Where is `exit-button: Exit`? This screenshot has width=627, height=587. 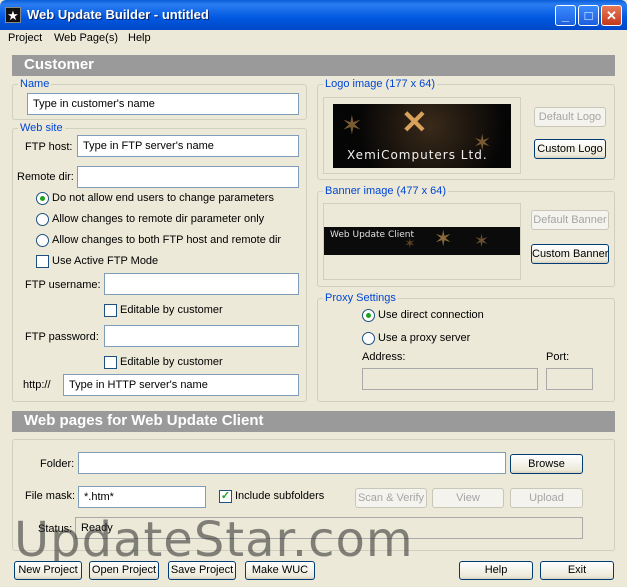
exit-button: Exit is located at coordinates (577, 570).